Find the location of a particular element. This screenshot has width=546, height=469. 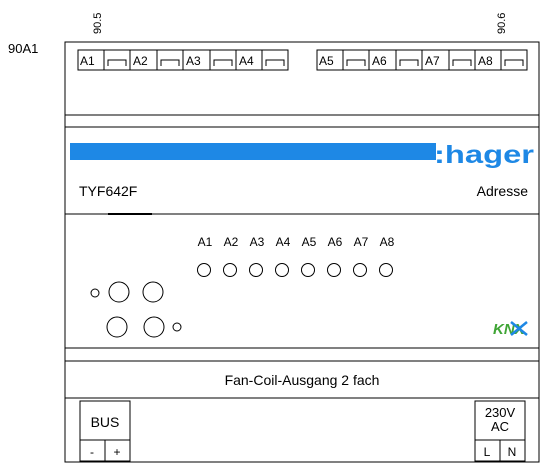

address-label: Adresse is located at coordinates (503, 191).